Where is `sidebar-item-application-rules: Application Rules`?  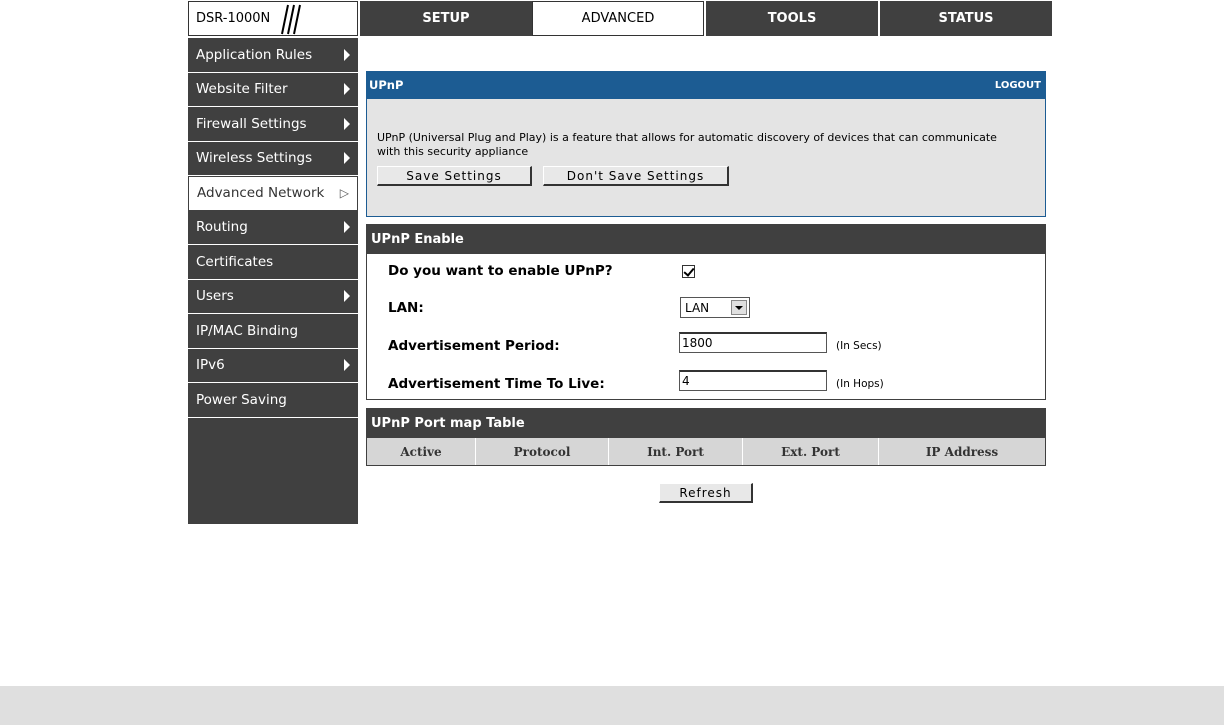
sidebar-item-application-rules: Application Rules is located at coordinates (273, 55).